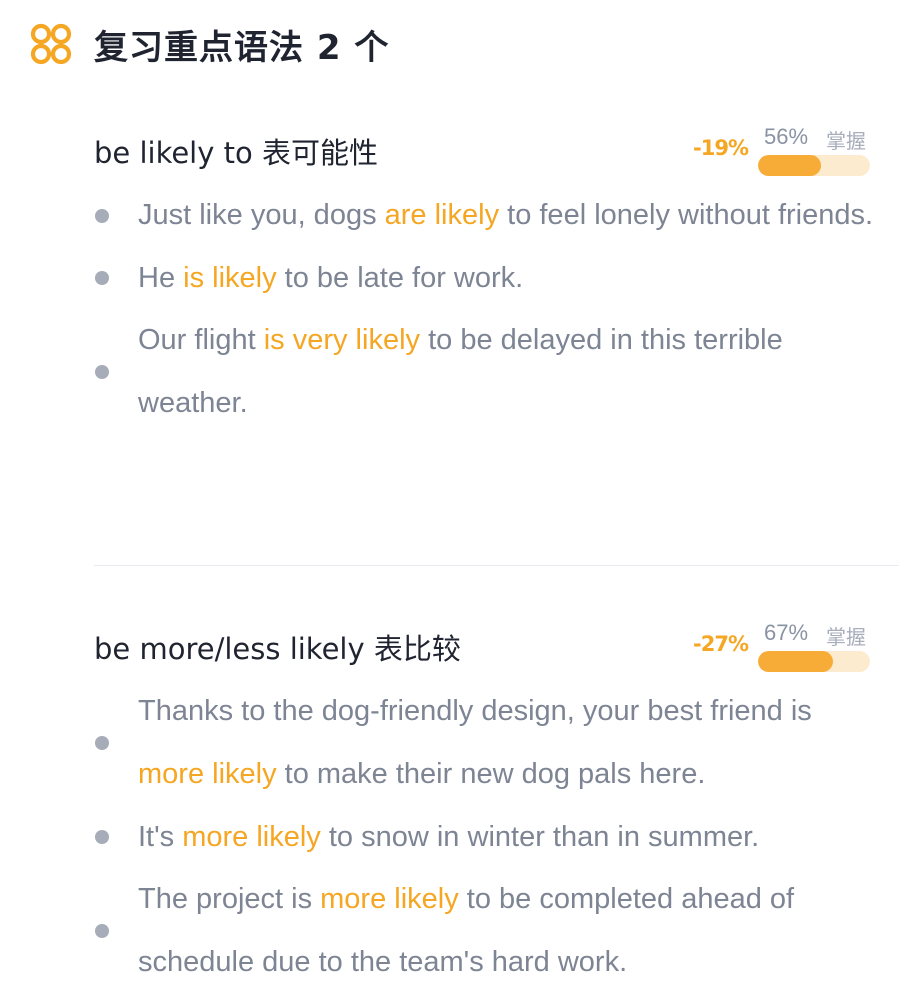  What do you see at coordinates (236, 153) in the screenshot?
I see `grammar-title: be likely to 表可能性` at bounding box center [236, 153].